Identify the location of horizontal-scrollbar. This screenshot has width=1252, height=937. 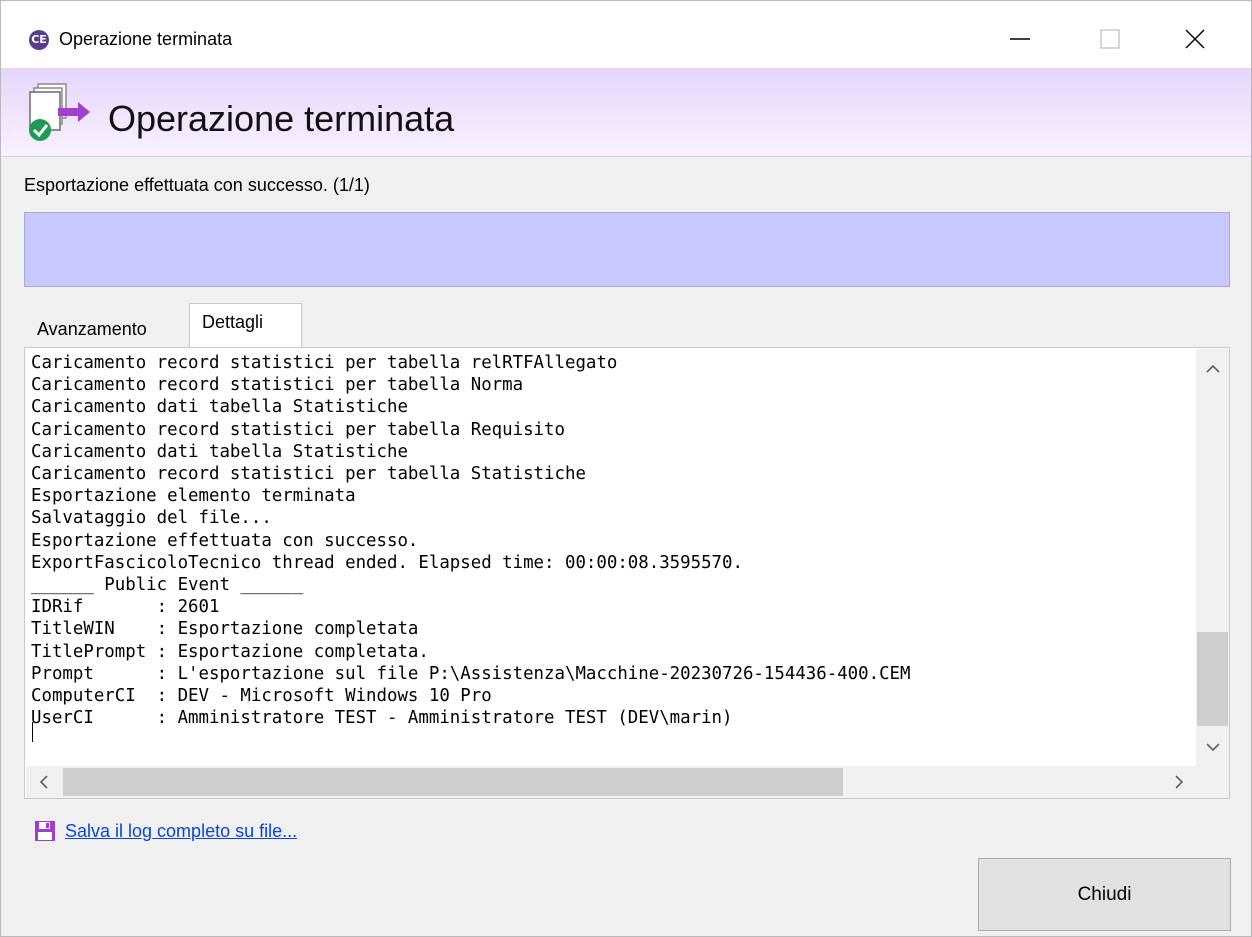
(611, 782).